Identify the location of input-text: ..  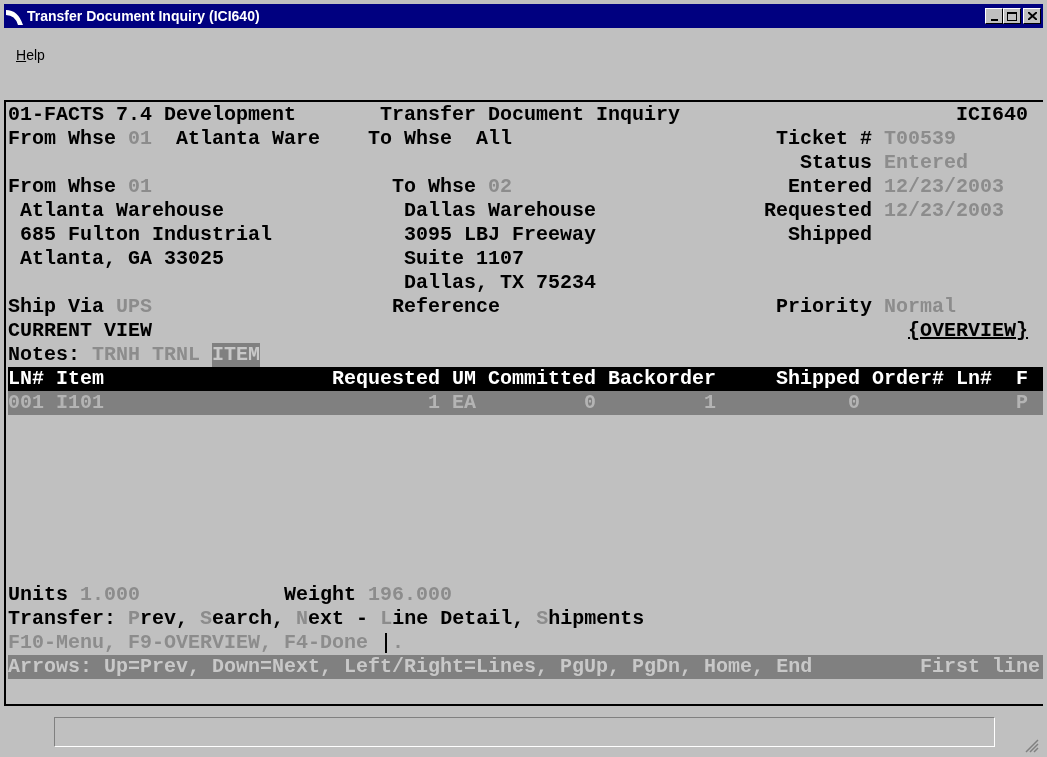
(398, 643).